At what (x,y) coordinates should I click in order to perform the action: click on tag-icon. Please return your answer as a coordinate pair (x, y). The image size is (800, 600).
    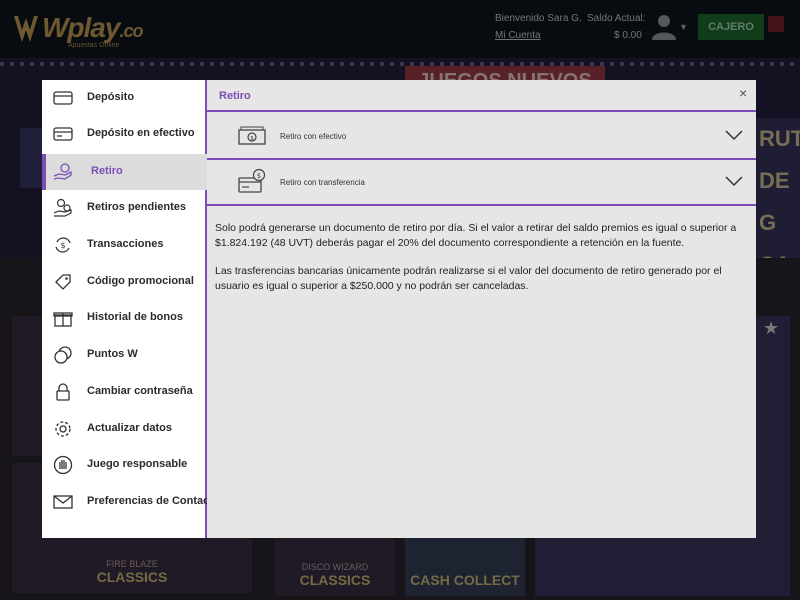
    Looking at the image, I should click on (63, 282).